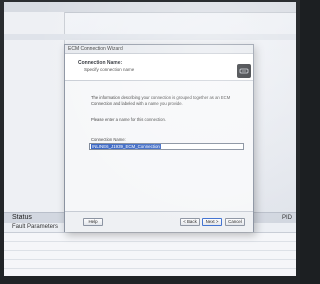  What do you see at coordinates (93, 222) in the screenshot?
I see `help-button: Help` at bounding box center [93, 222].